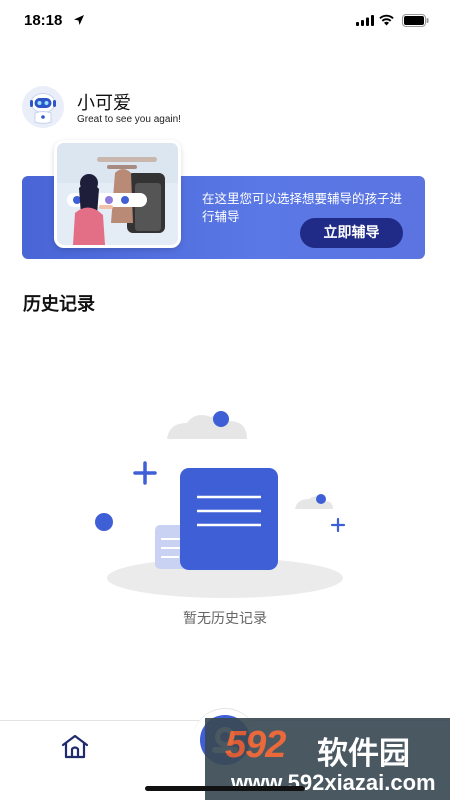  I want to click on wifi-icon, so click(386, 20).